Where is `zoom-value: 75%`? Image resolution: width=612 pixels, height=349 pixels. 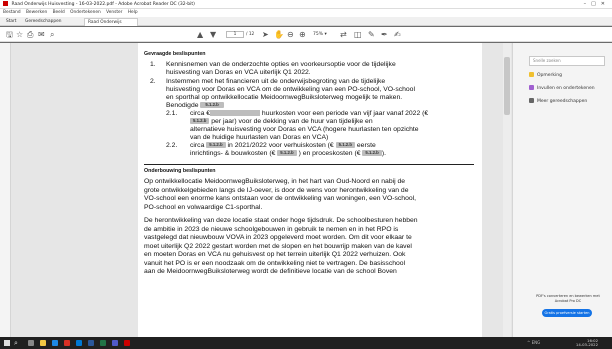 zoom-value: 75% is located at coordinates (318, 34).